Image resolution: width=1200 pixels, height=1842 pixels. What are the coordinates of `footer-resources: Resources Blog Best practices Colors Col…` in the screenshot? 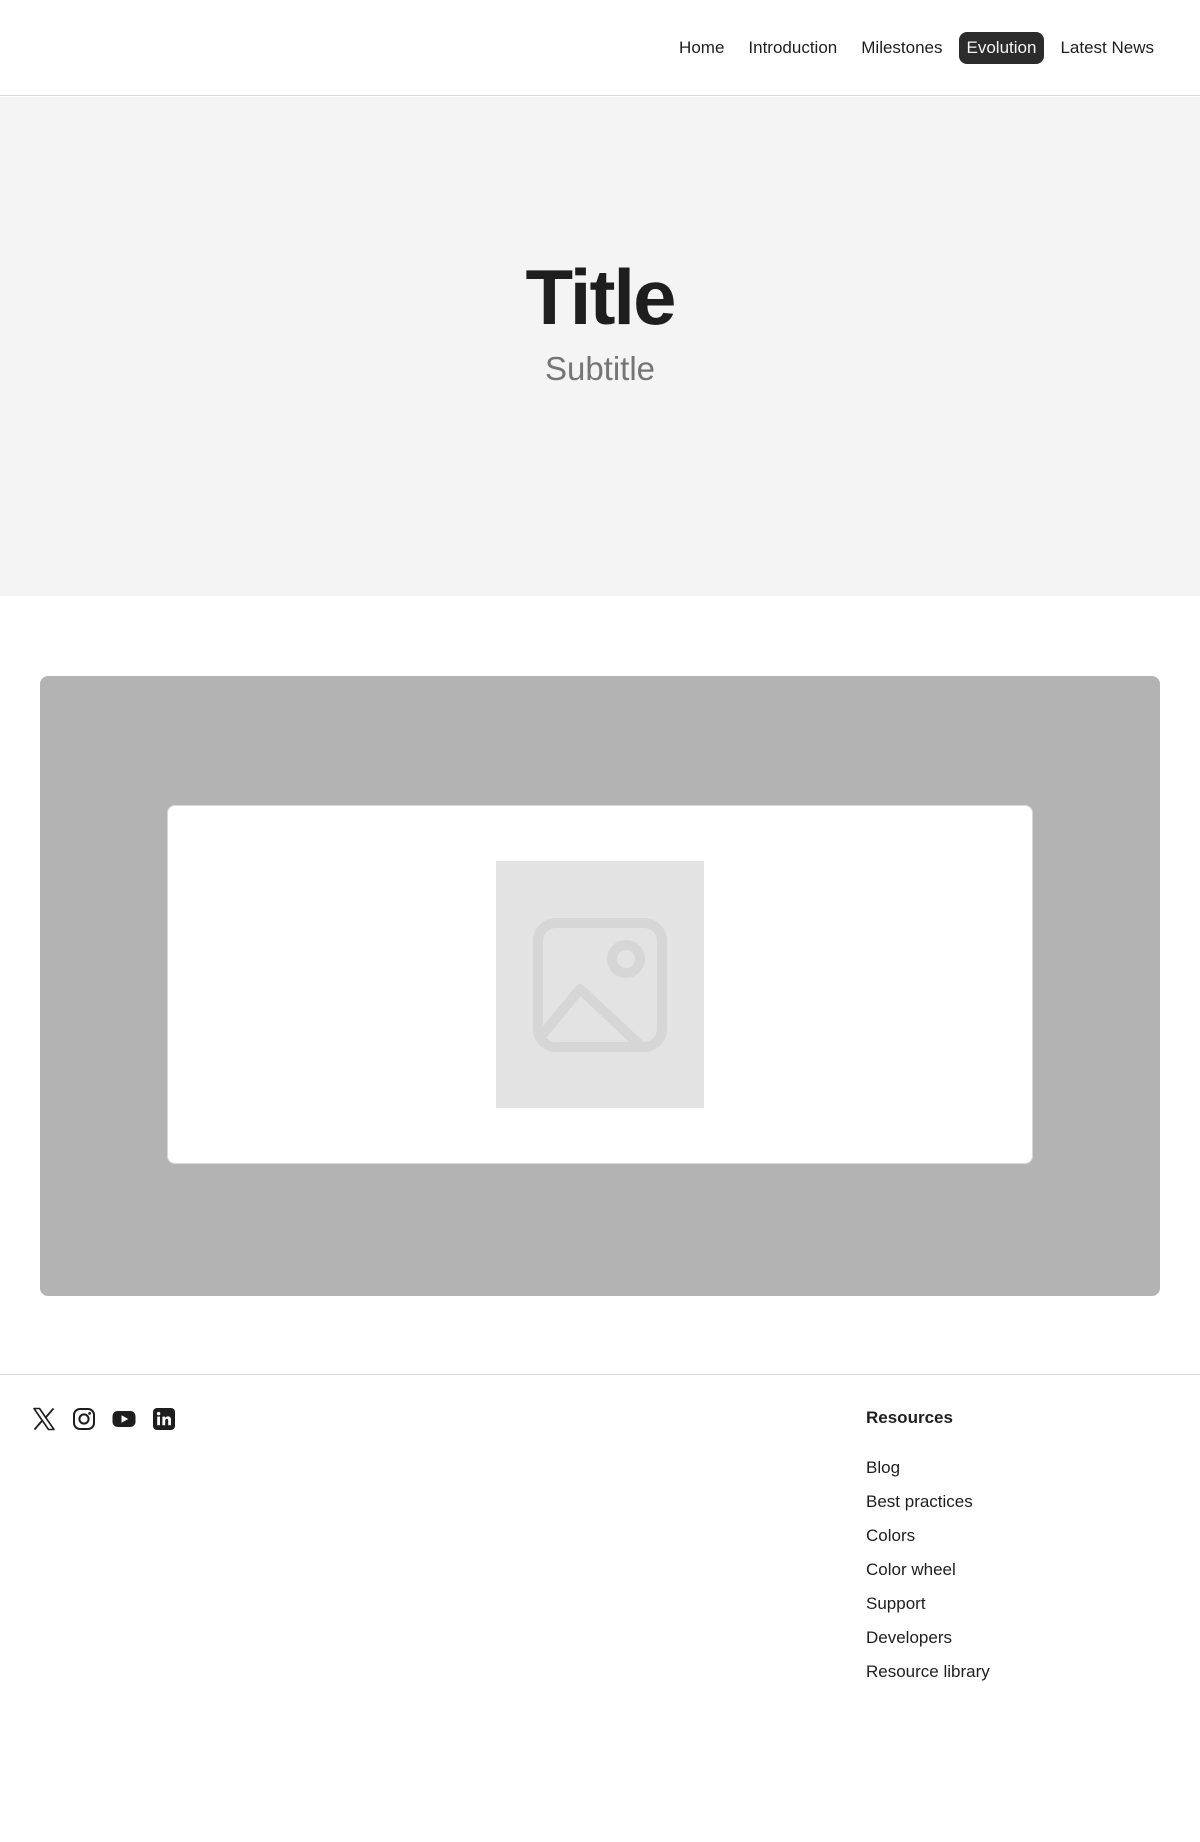 It's located at (996, 1551).